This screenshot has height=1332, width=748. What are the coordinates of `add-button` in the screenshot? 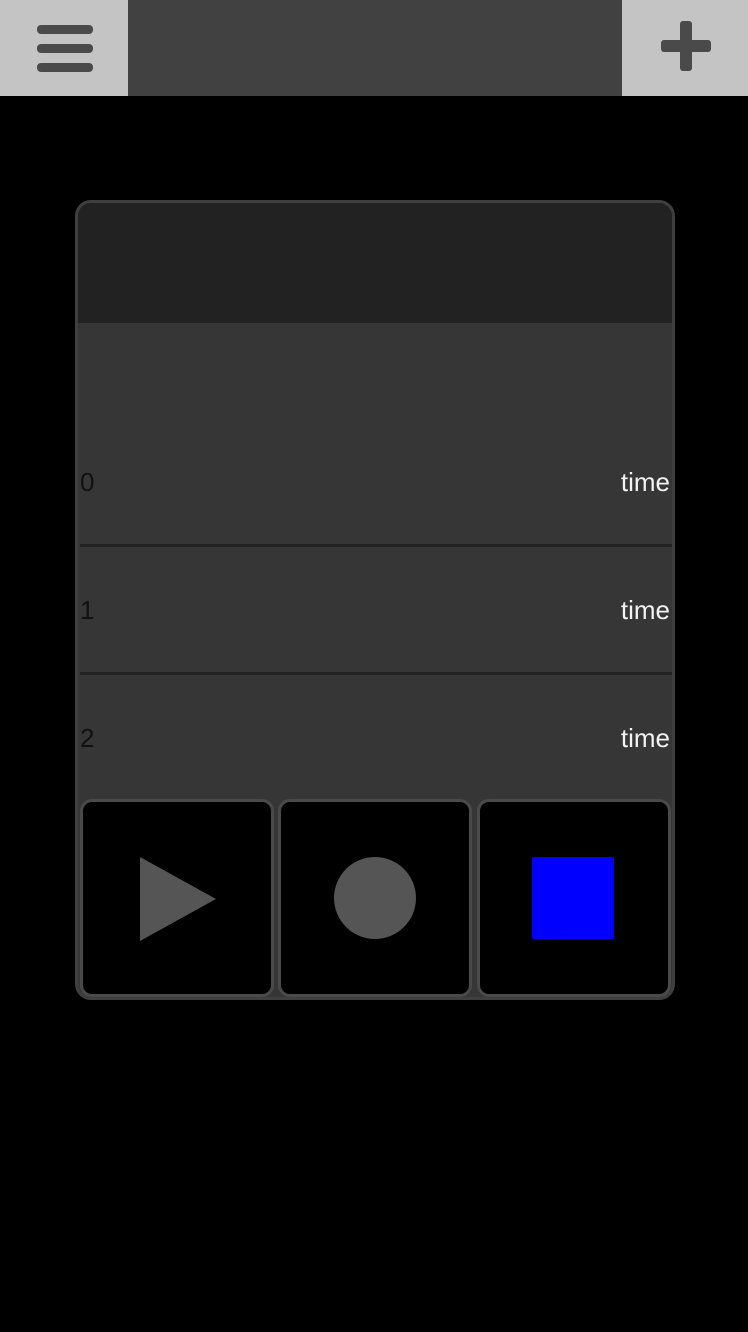 It's located at (685, 48).